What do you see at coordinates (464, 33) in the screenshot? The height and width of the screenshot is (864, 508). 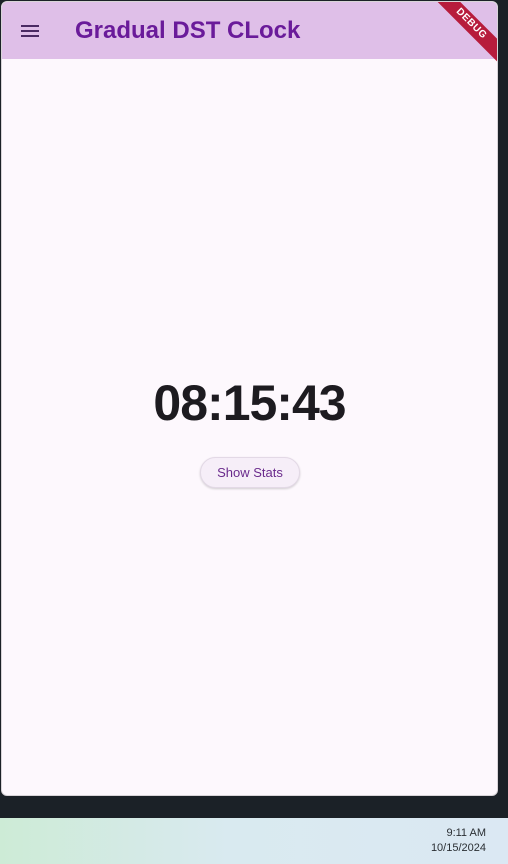 I see `debug-banner-label: DEBUG` at bounding box center [464, 33].